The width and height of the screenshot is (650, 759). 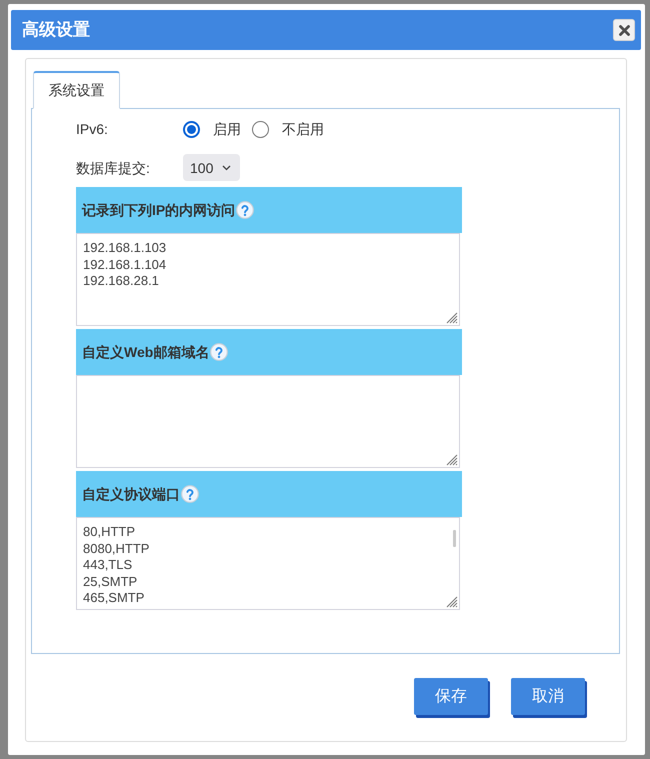 I want to click on close-button, so click(x=624, y=30).